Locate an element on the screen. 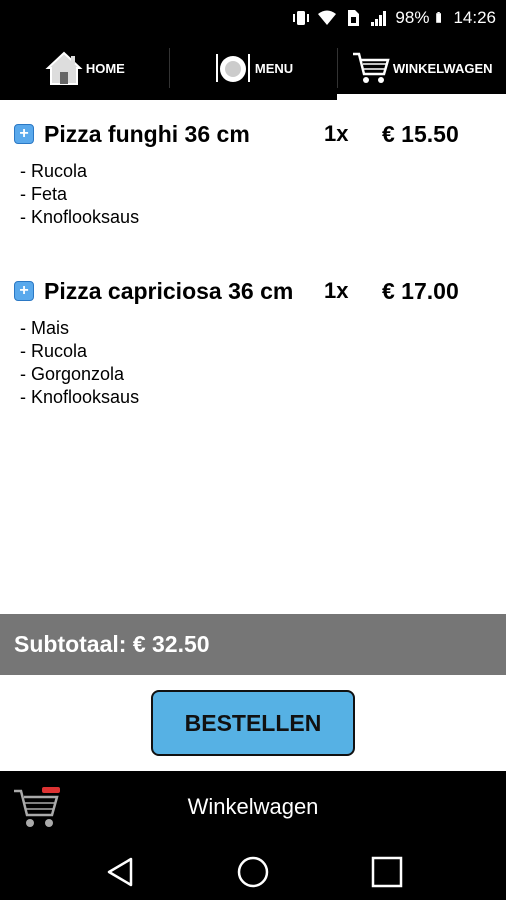  sim-icon is located at coordinates (354, 18).